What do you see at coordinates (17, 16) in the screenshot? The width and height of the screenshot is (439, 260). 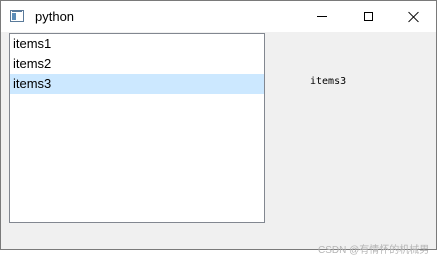 I see `app-window-icon` at bounding box center [17, 16].